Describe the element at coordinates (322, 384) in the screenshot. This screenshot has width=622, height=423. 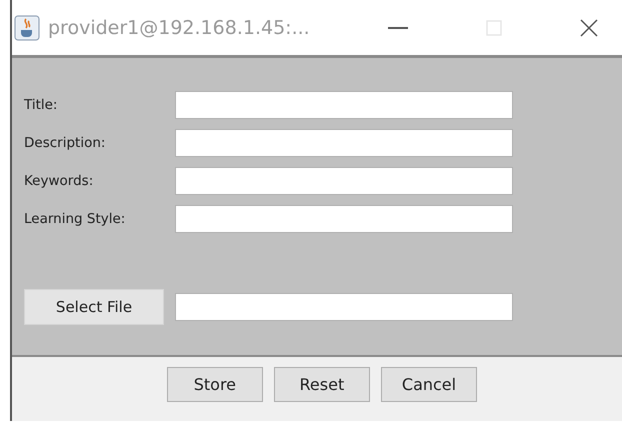
I see `dialog-button: Reset` at that location.